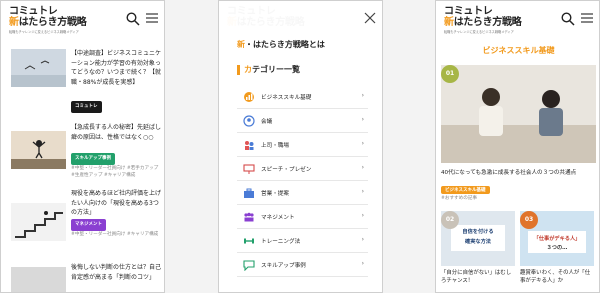 The height and width of the screenshot is (293, 600). I want to click on article-title: 【急成長する人の秘密】先延ばし癖の原因は、性格ではなく○○, so click(117, 137).